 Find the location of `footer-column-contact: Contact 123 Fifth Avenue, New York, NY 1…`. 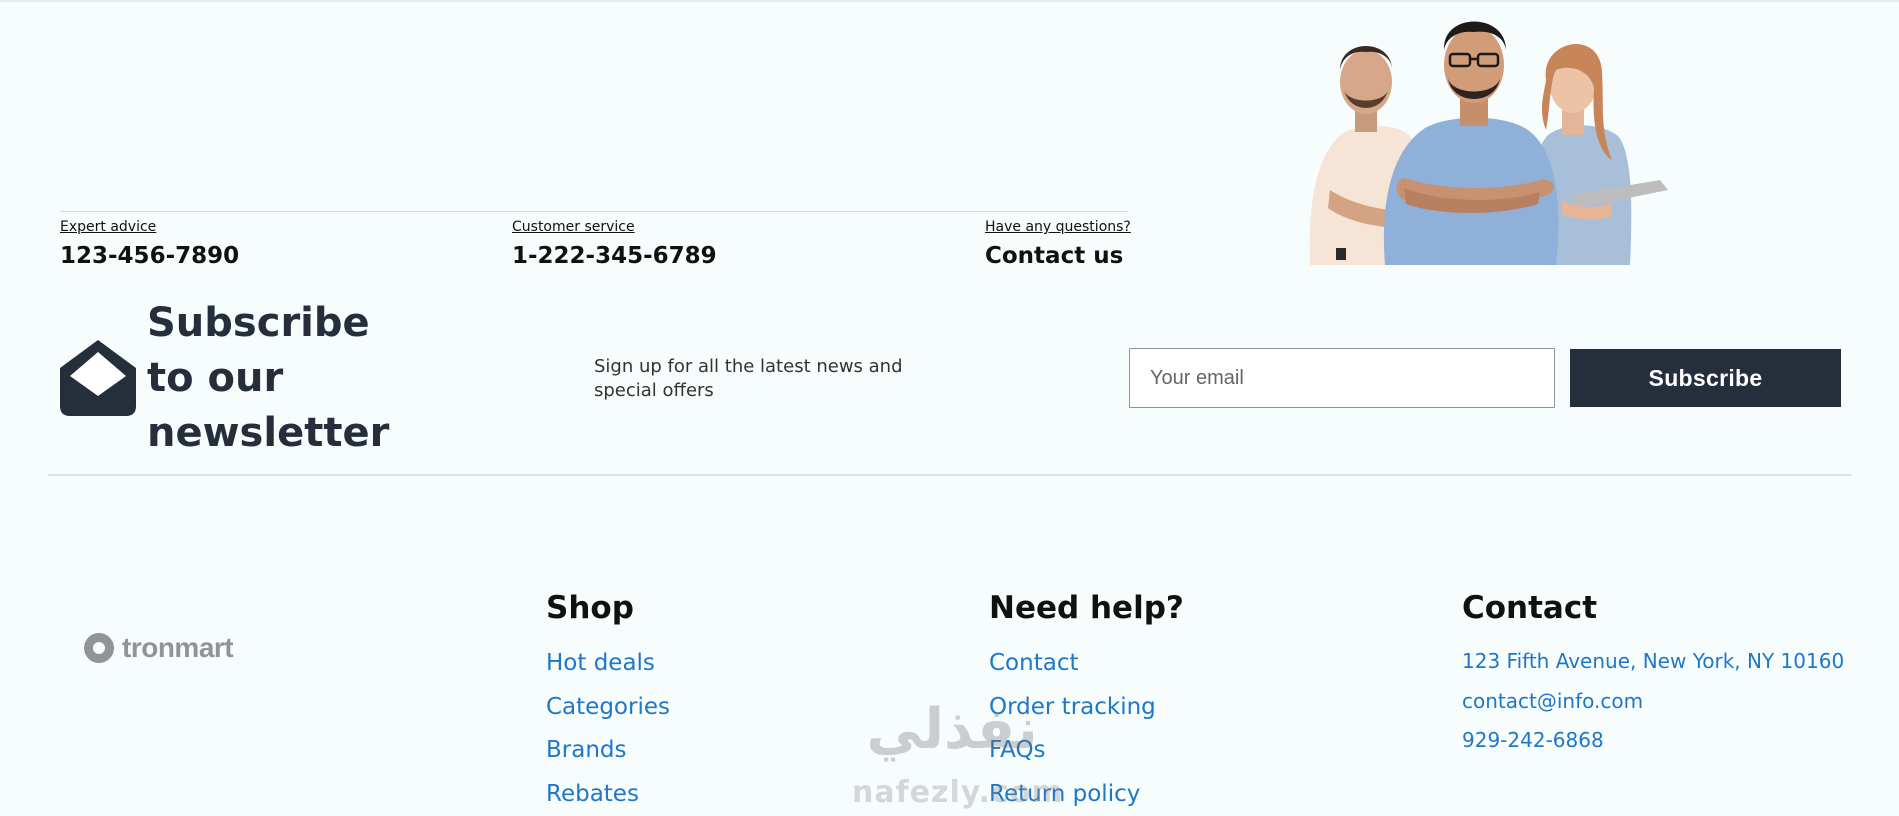

footer-column-contact: Contact 123 Fifth Avenue, New York, NY 1… is located at coordinates (1653, 674).